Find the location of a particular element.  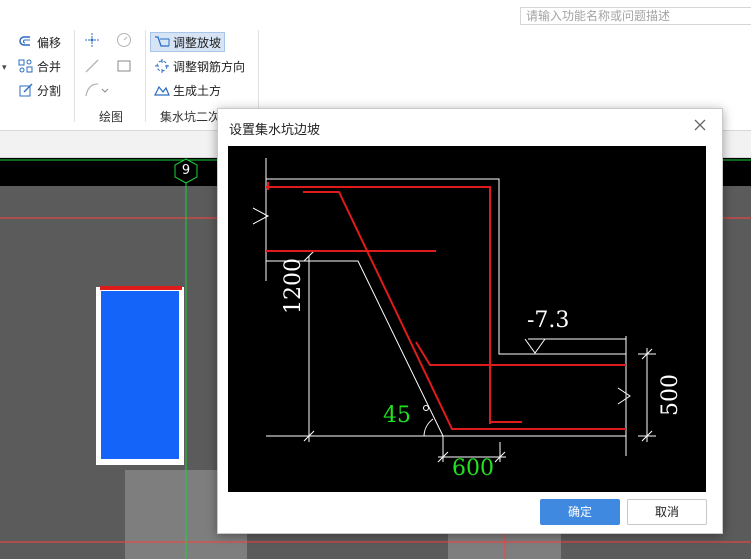

adjust-slope-button: 调整放坡 is located at coordinates (188, 42).